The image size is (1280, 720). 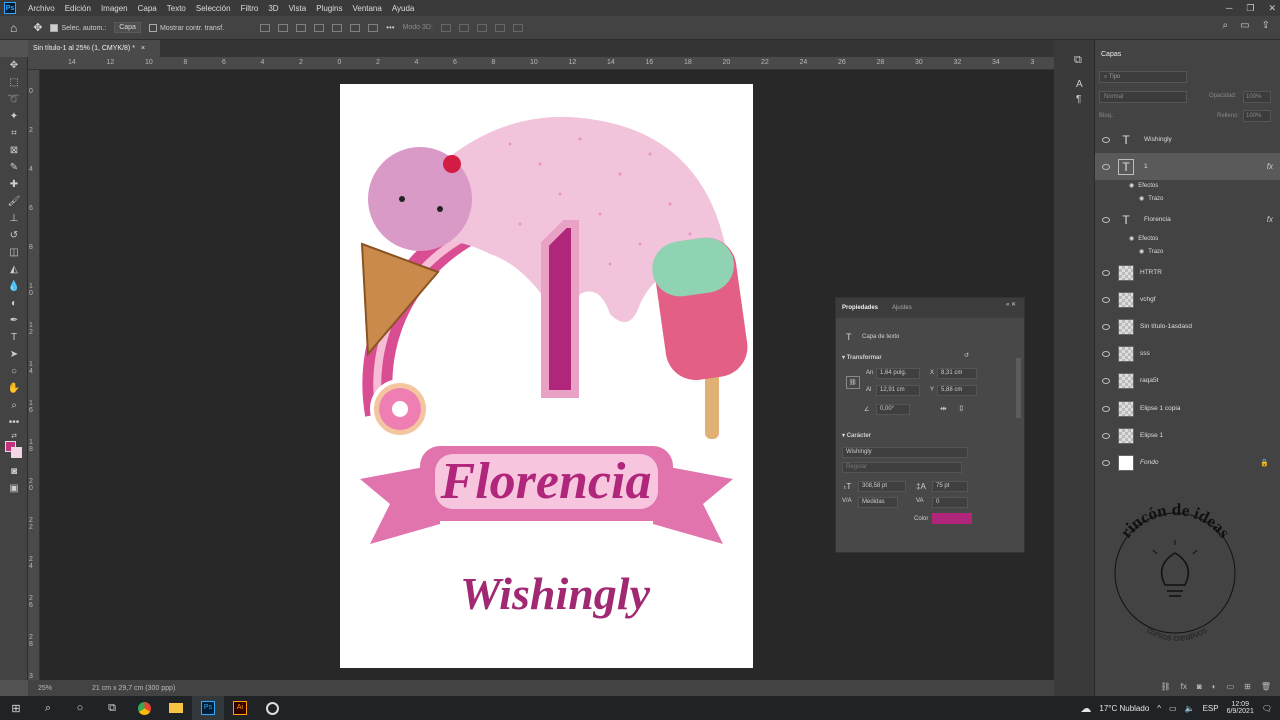 What do you see at coordinates (14, 371) in the screenshot?
I see `ellipse-tool-icon: ○` at bounding box center [14, 371].